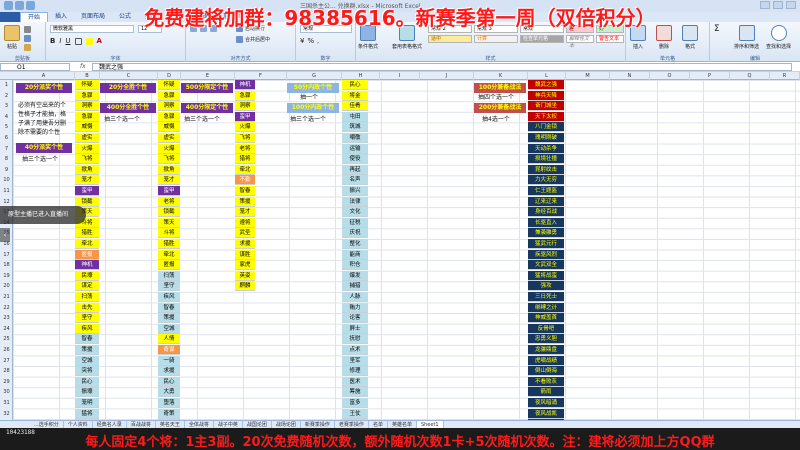 The width and height of the screenshot is (800, 450). I want to click on cell-c-item-24: 民心, so click(169, 381).